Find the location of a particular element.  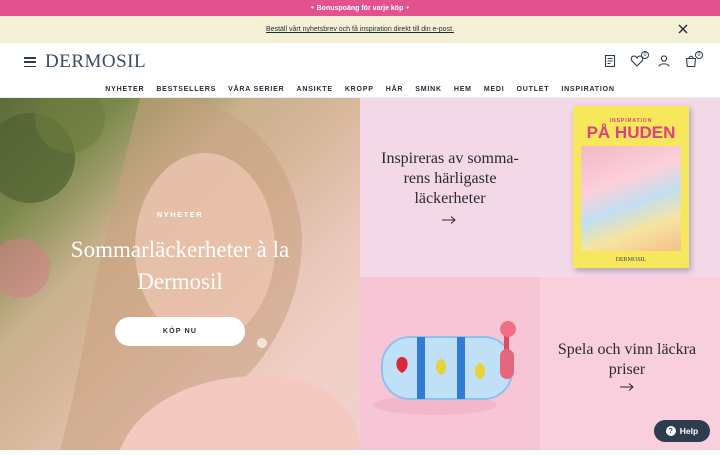

magazine-photo is located at coordinates (631, 198).